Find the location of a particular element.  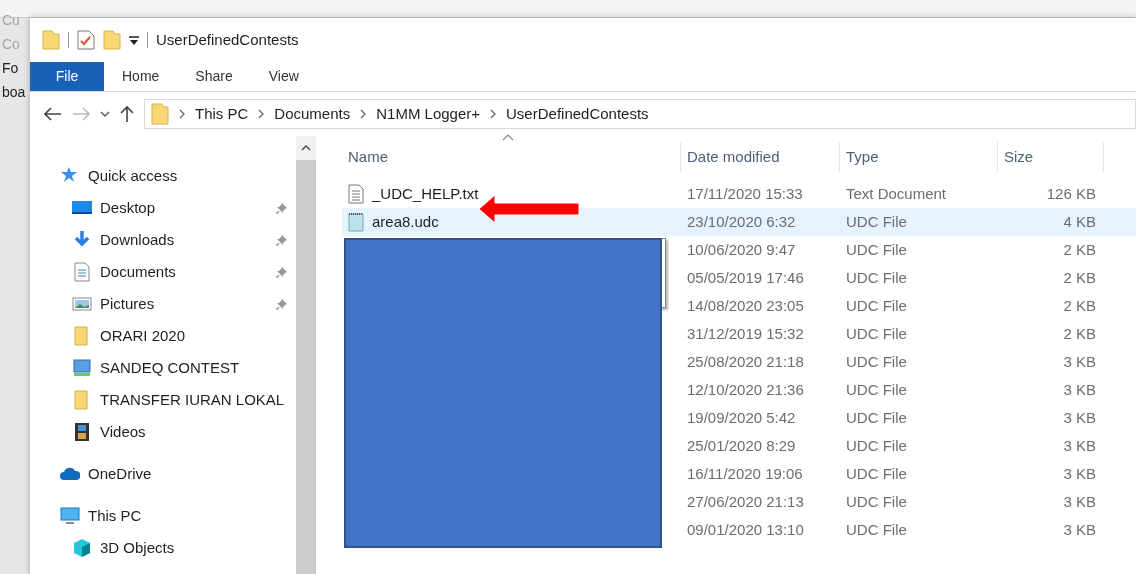

menu-item: boa is located at coordinates (15, 92).